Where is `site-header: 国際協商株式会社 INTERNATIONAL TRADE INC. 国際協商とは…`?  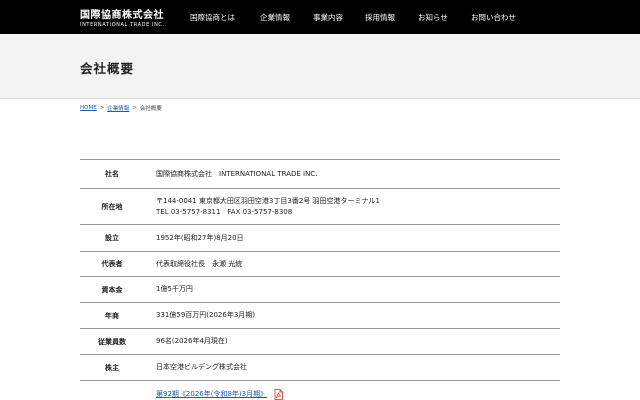
site-header: 国際協商株式会社 INTERNATIONAL TRADE INC. 国際協商とは… is located at coordinates (320, 17).